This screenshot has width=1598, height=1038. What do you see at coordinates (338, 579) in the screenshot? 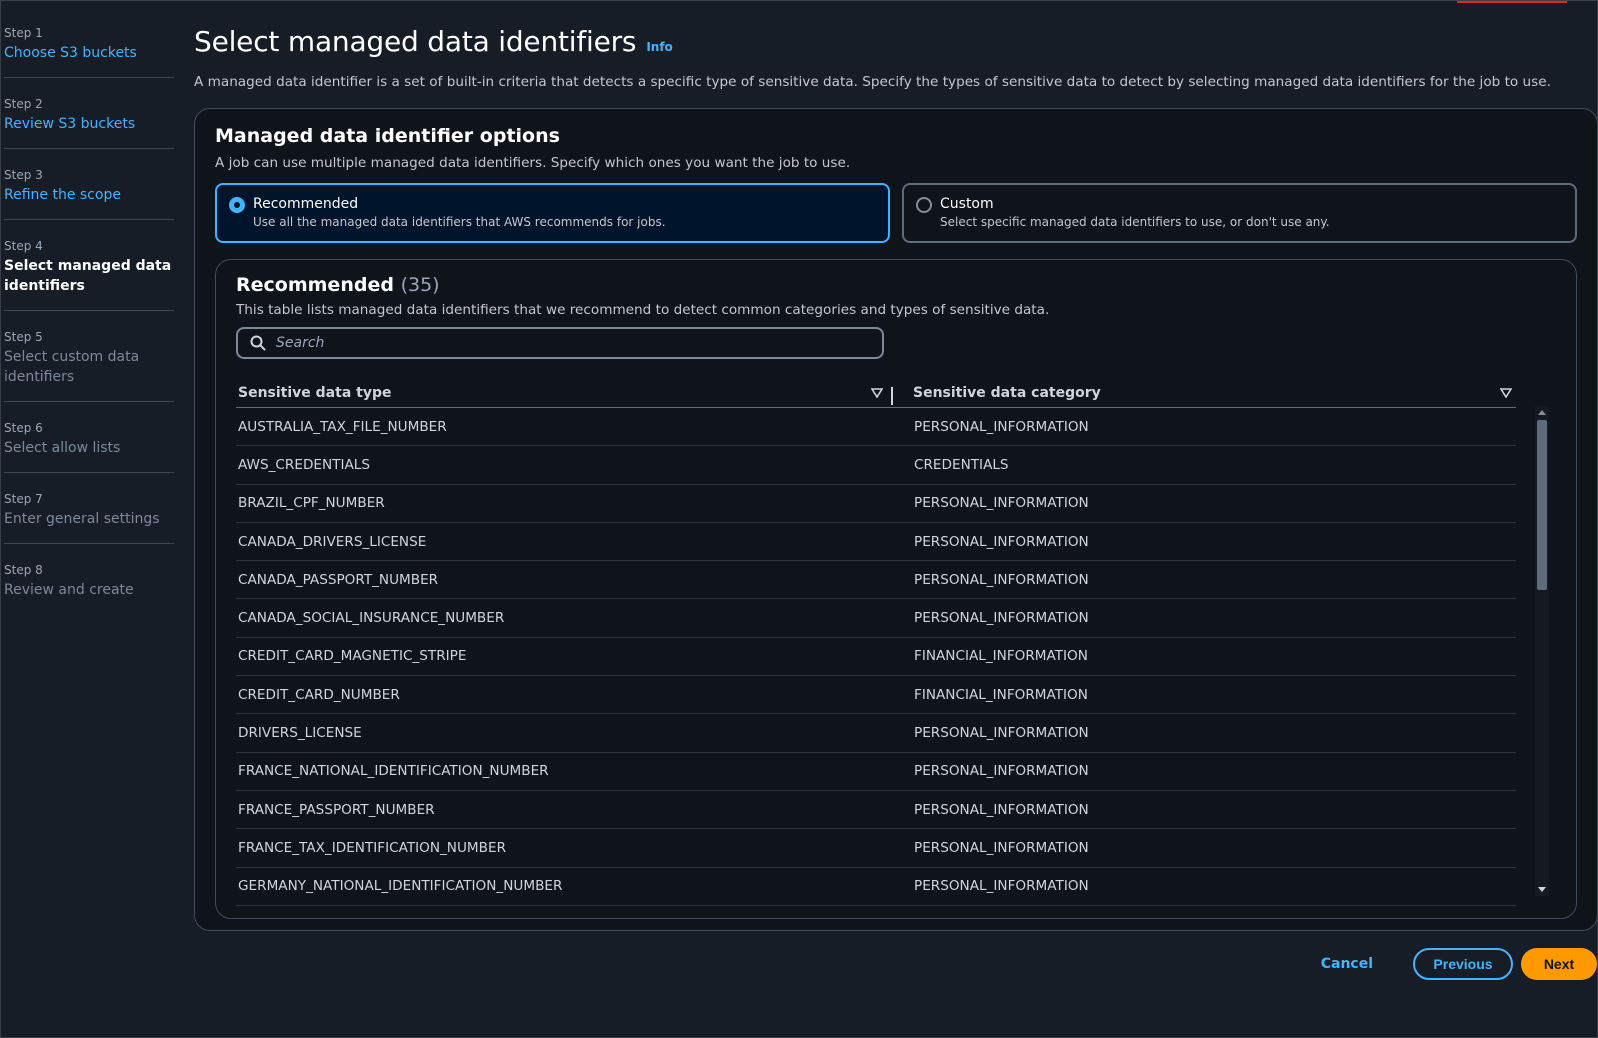
I see `cell-sensitive-data-type: CANADA_PASSPORT_NUMBER` at bounding box center [338, 579].